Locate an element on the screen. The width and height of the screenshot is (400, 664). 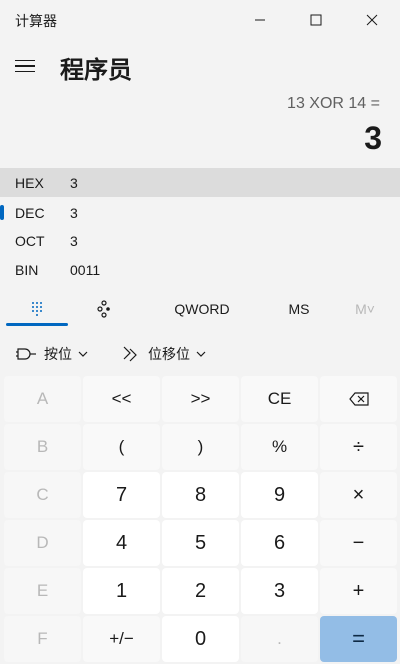
key-3: 3 is located at coordinates (279, 591).